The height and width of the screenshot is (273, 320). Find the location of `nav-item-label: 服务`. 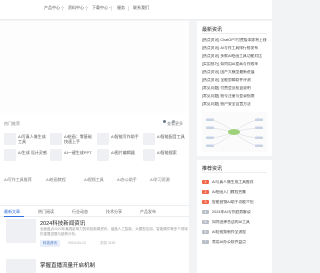

nav-item-label: 服务 is located at coordinates (121, 7).